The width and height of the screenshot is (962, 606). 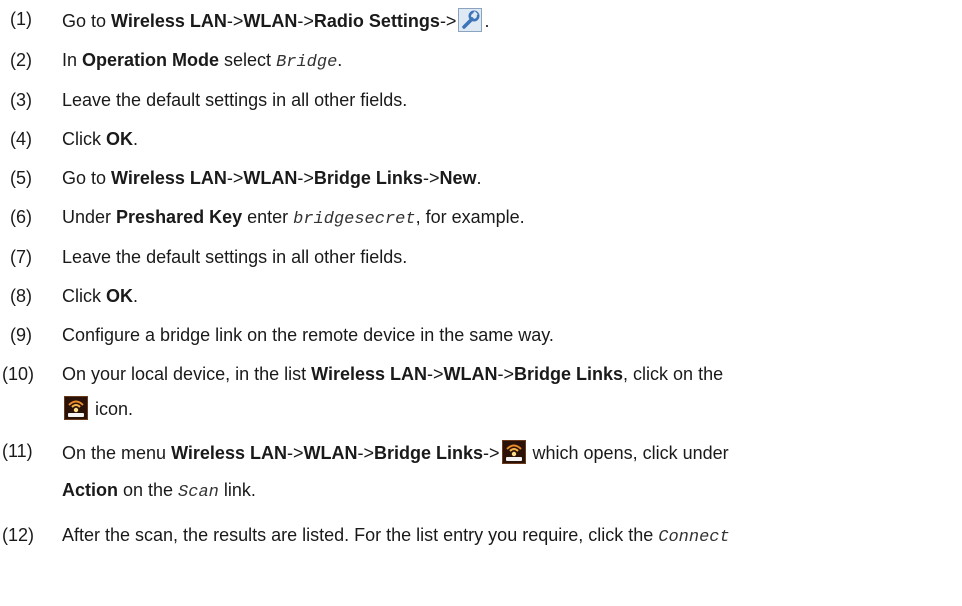 I want to click on step-number: (3), so click(x=21, y=100).